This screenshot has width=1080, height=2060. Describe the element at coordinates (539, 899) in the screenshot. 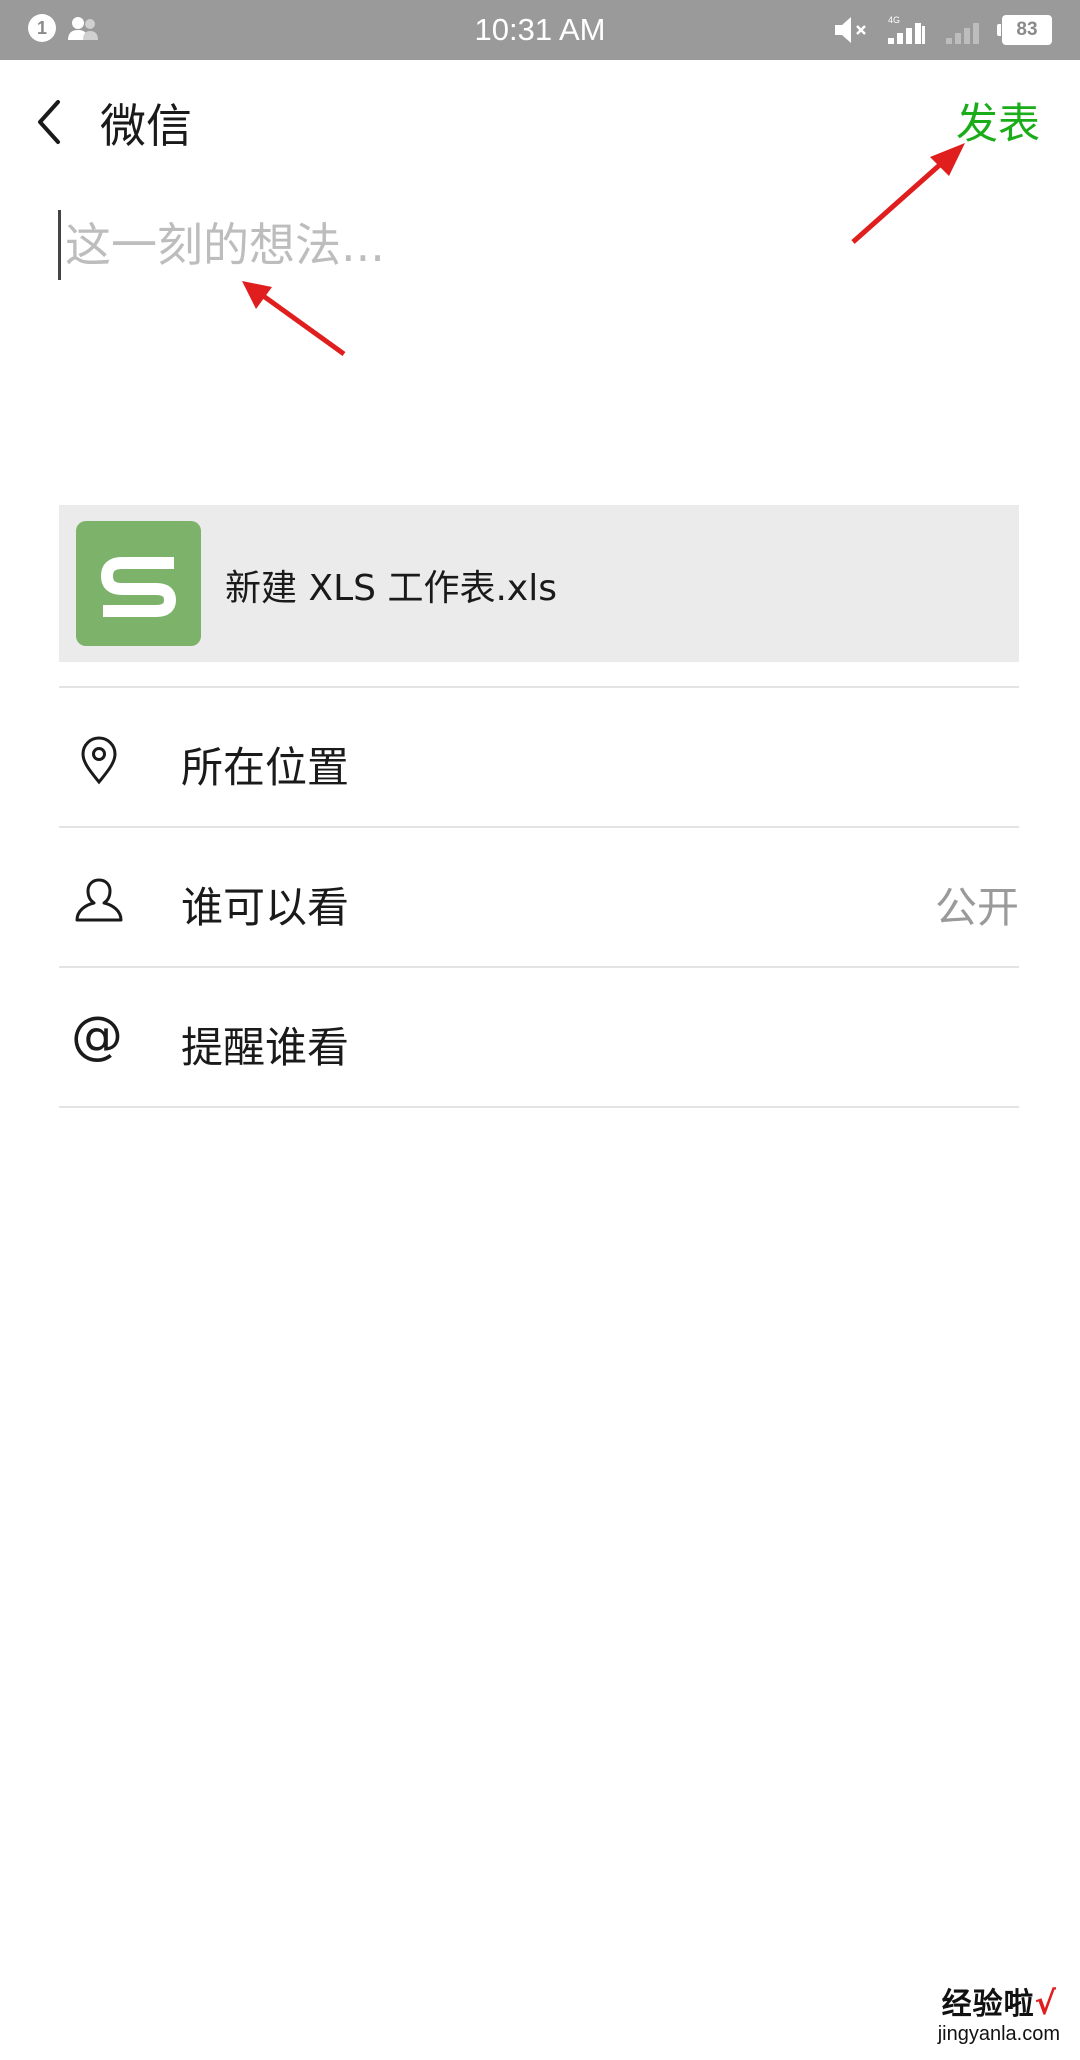

I see `visibility-row: 谁可以看 公开` at that location.